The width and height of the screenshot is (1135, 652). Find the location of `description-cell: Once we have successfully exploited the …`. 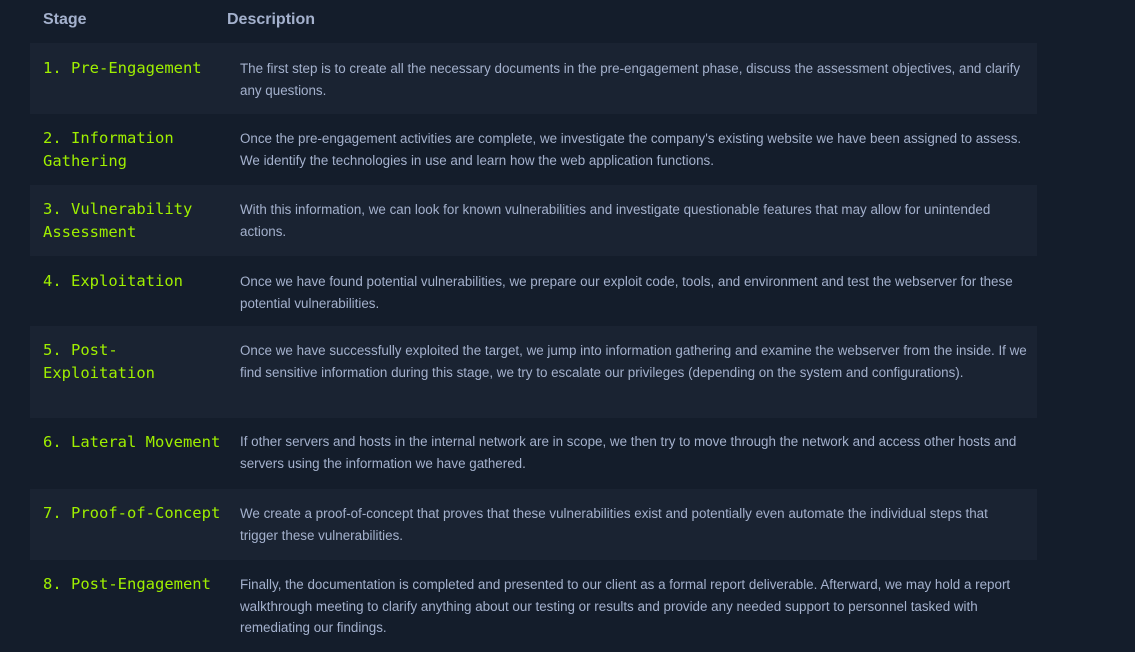

description-cell: Once we have successfully exploited the … is located at coordinates (633, 361).